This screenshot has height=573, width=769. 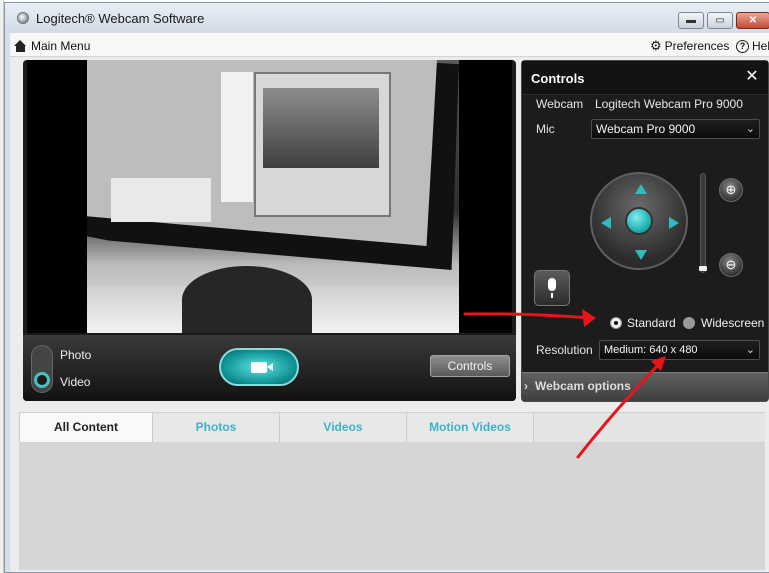 I want to click on main-menu-link: Main Menu, so click(x=52, y=46).